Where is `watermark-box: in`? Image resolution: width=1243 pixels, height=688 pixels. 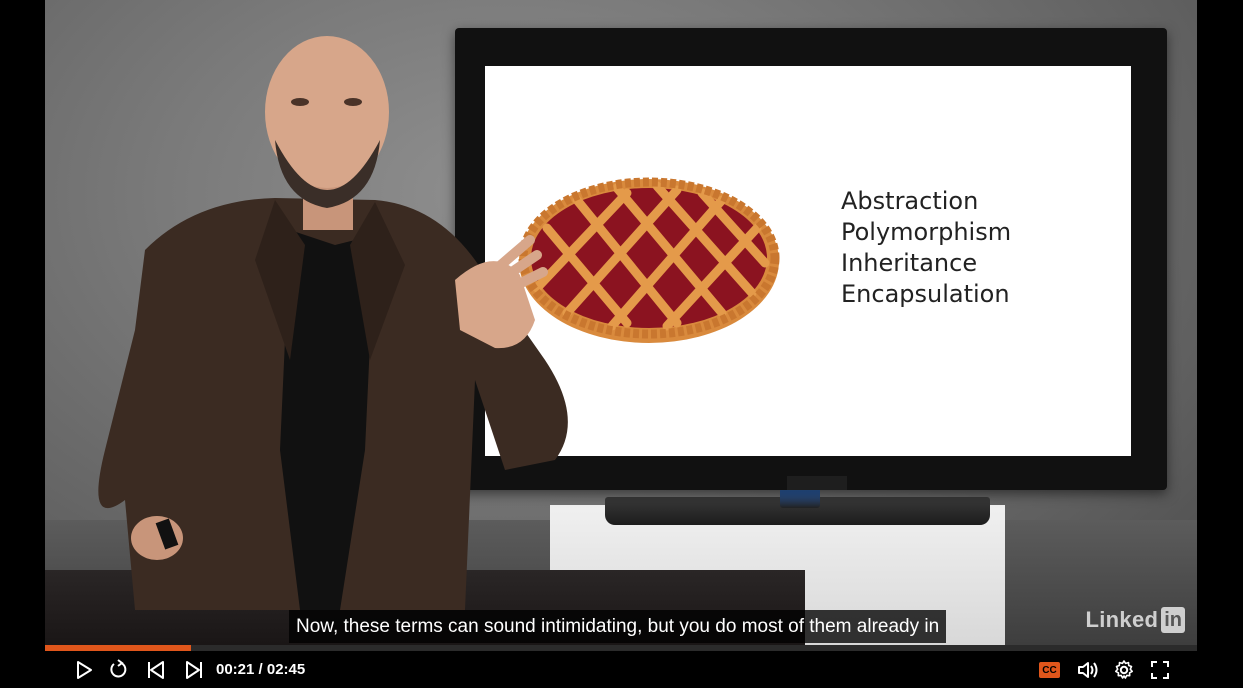
watermark-box: in is located at coordinates (1173, 620).